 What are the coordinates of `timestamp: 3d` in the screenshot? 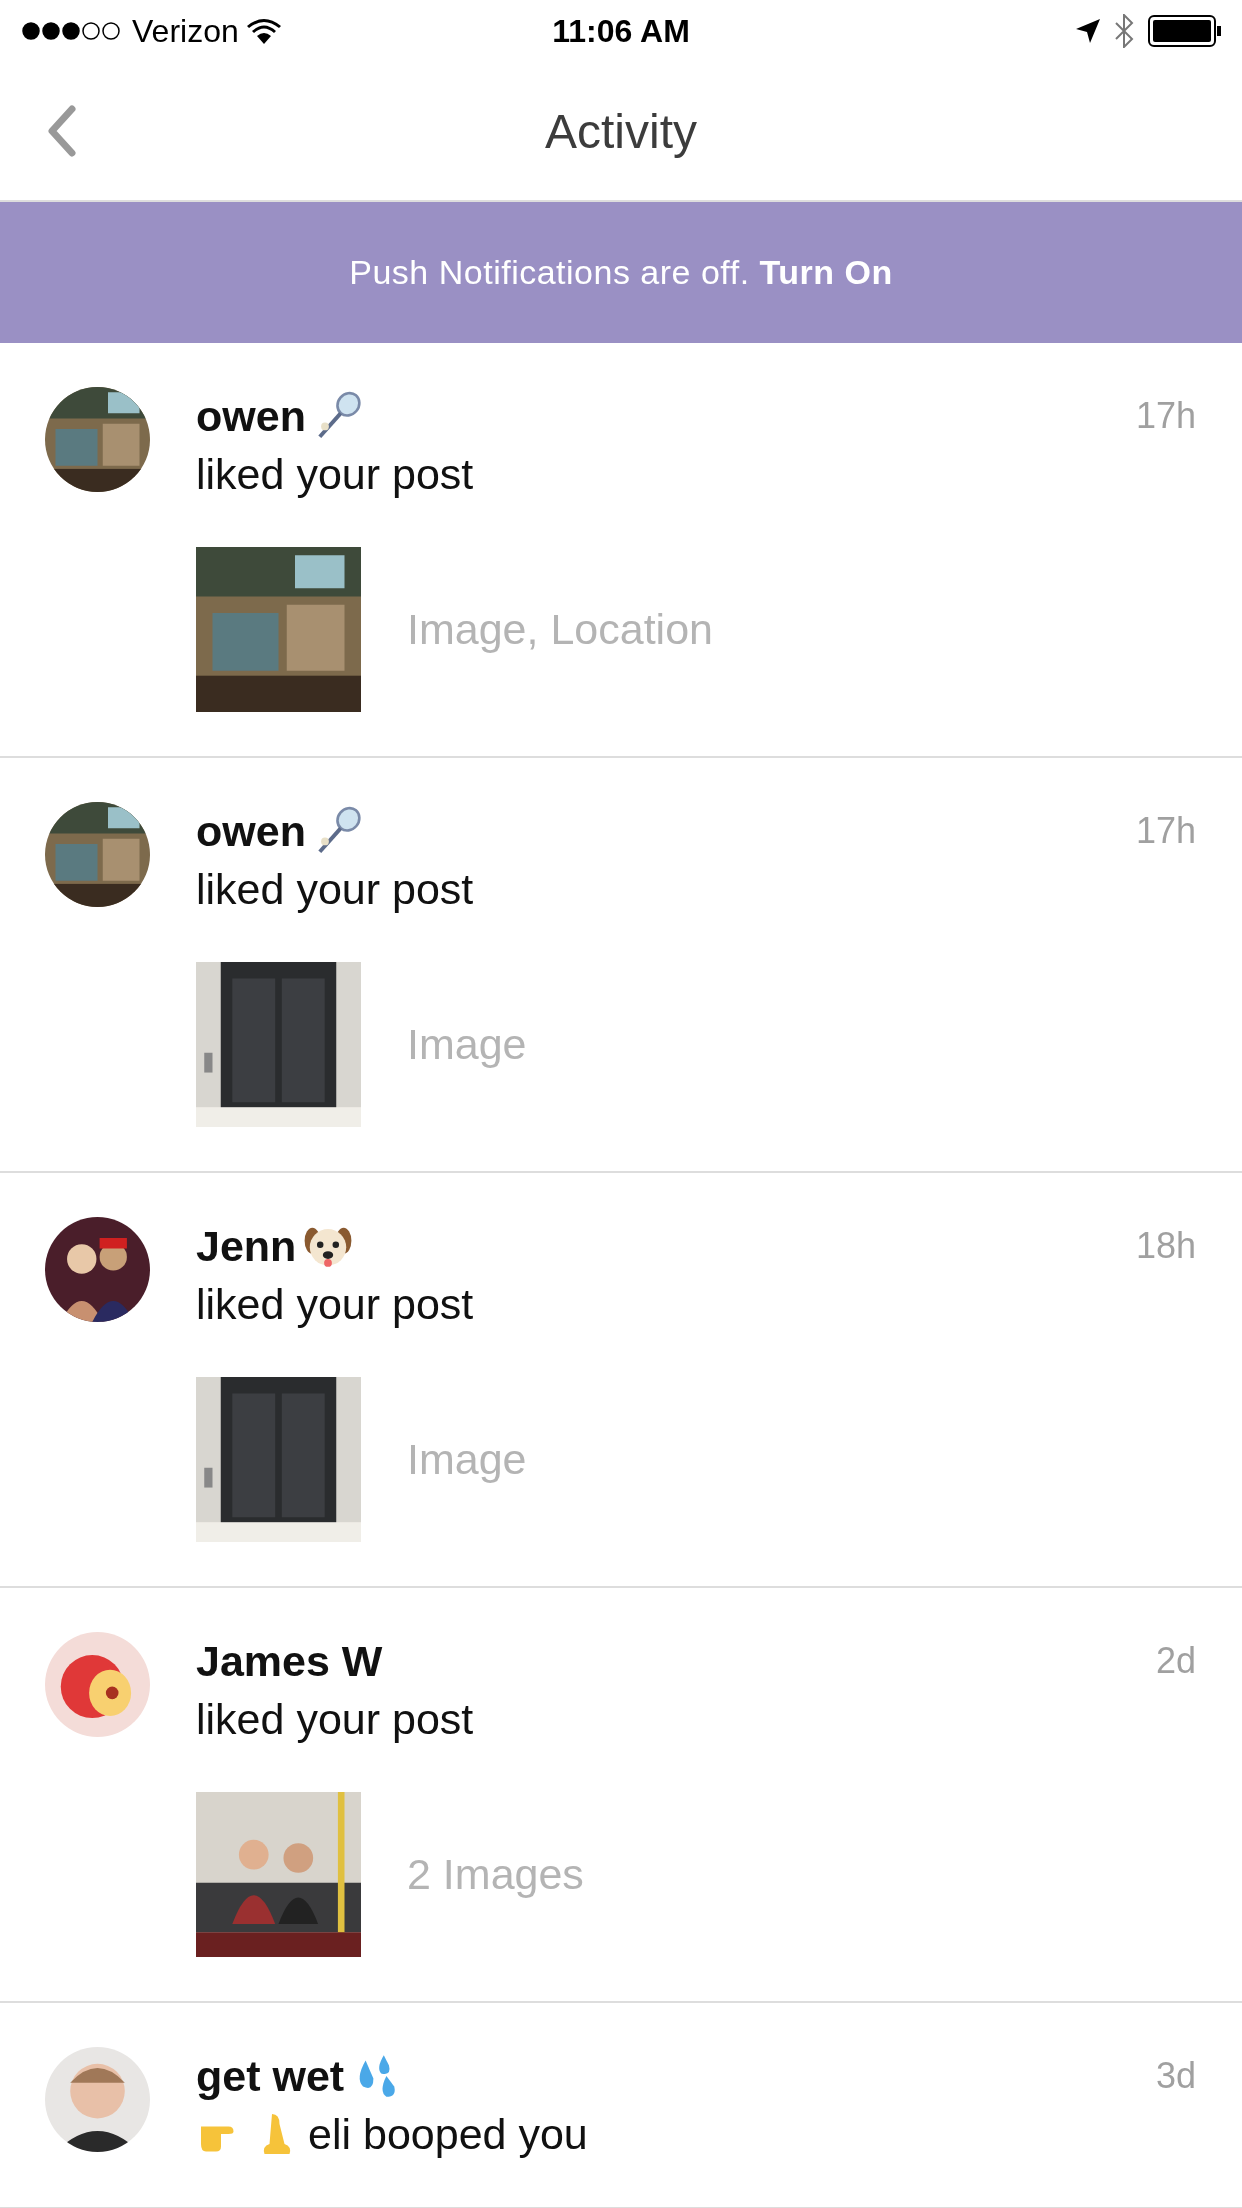 It's located at (1175, 2076).